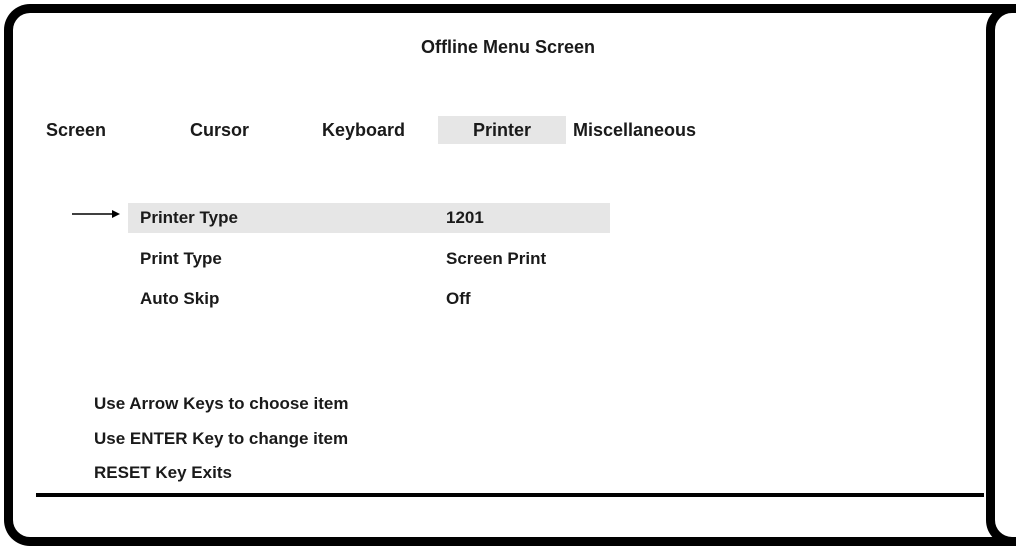 The image size is (1016, 550). I want to click on setting-row-print-type: Print Type Screen Print, so click(369, 259).